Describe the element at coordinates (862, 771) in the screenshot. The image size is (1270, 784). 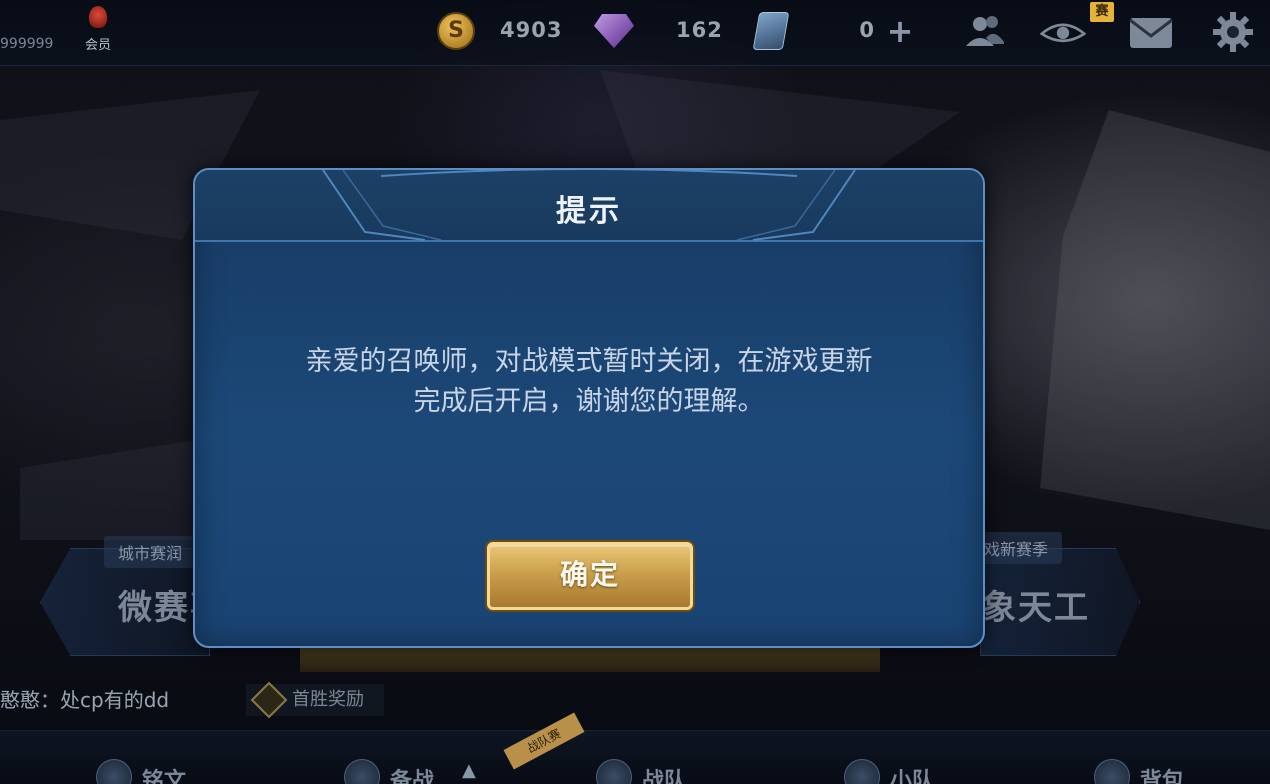
I see `squad-icon` at that location.